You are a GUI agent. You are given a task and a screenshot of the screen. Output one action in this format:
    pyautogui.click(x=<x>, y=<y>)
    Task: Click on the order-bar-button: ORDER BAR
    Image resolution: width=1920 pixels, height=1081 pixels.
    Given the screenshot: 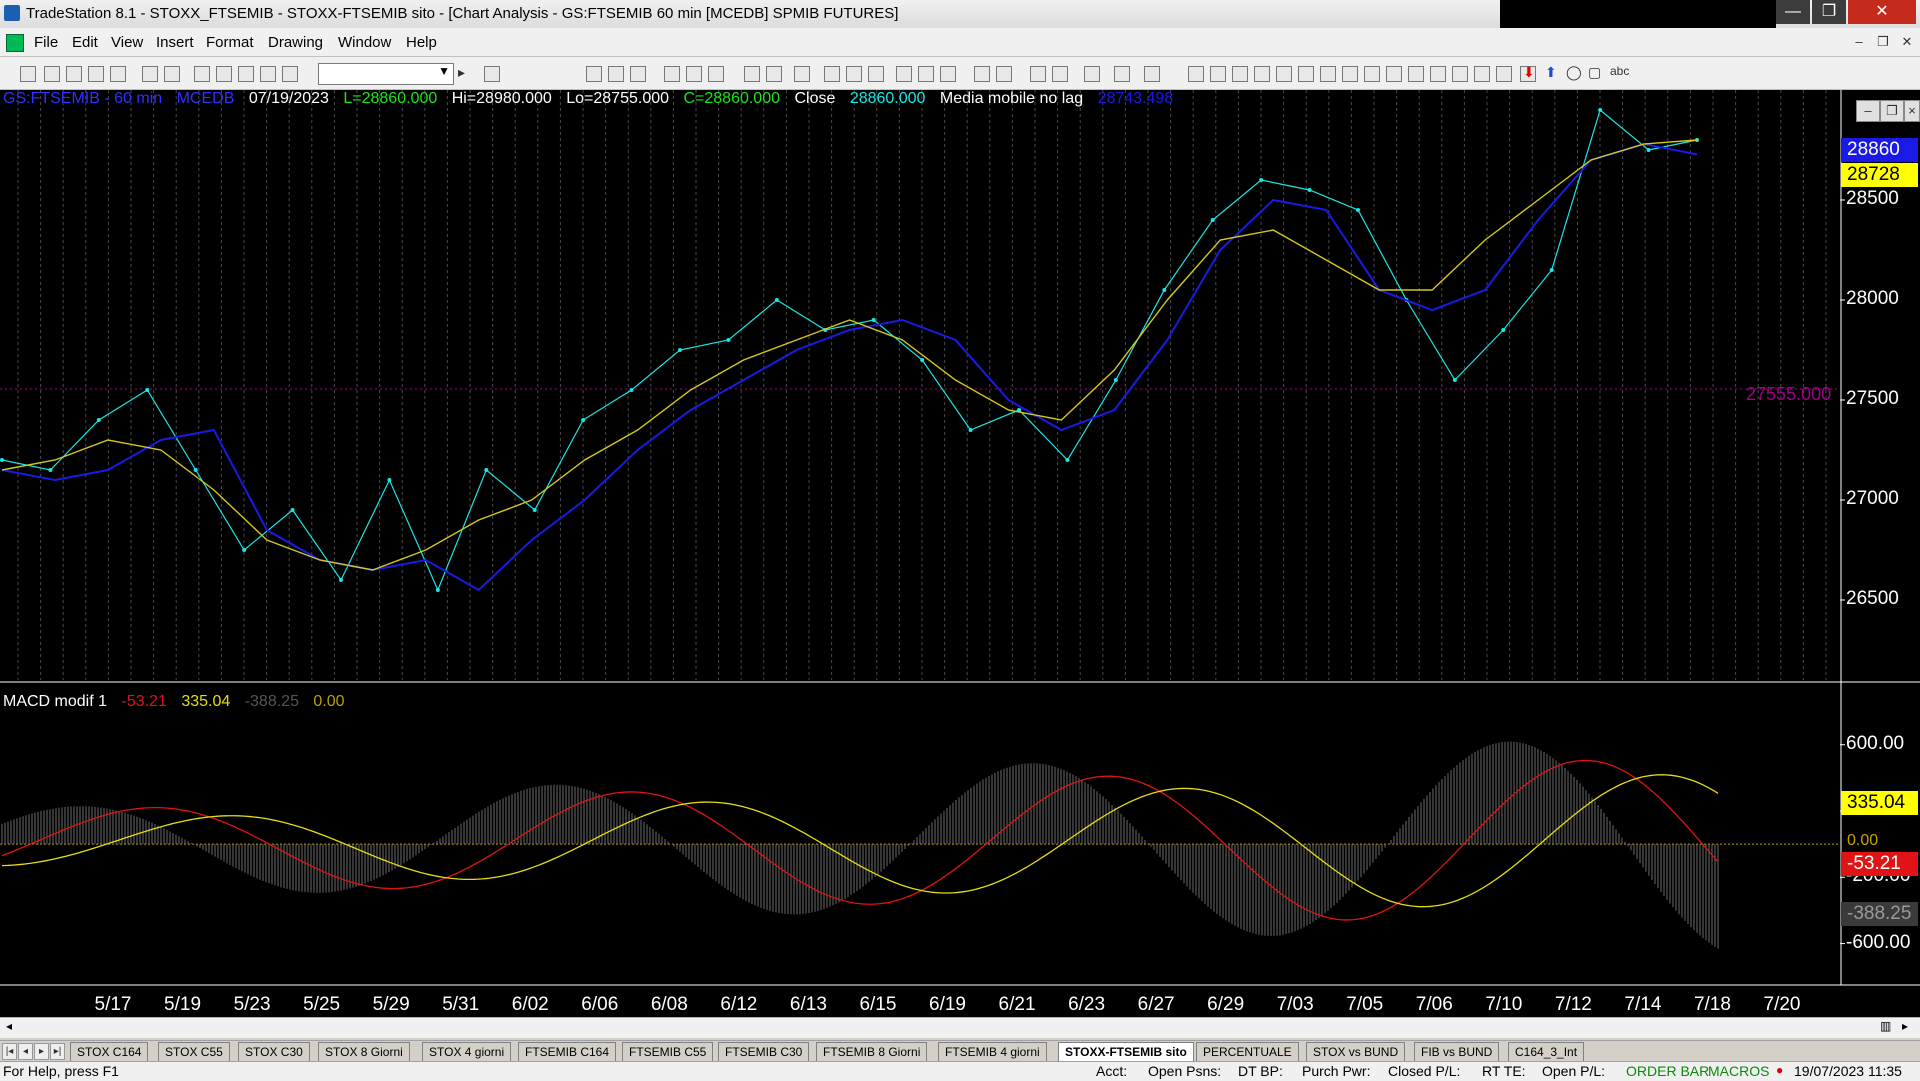 What is the action you would take?
    pyautogui.click(x=1667, y=1071)
    